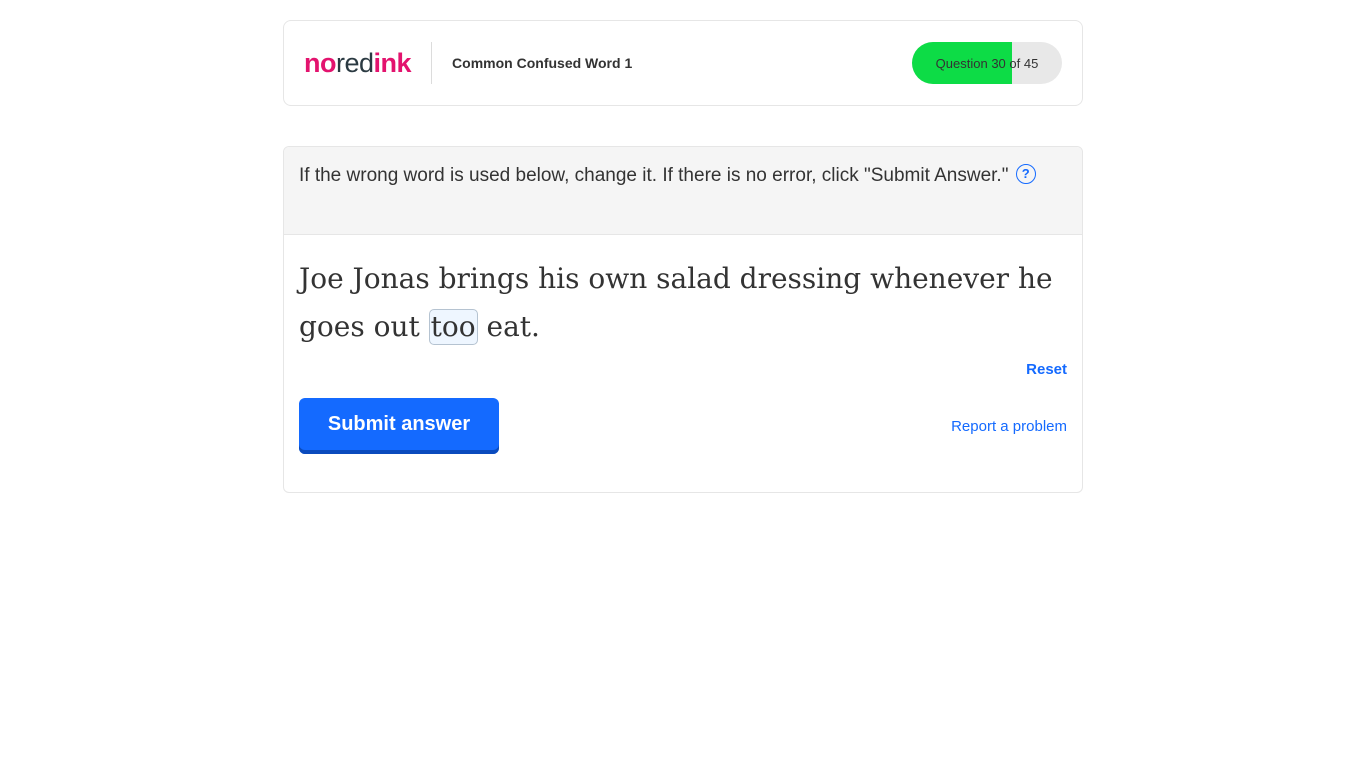  What do you see at coordinates (432, 63) in the screenshot?
I see `header-divider` at bounding box center [432, 63].